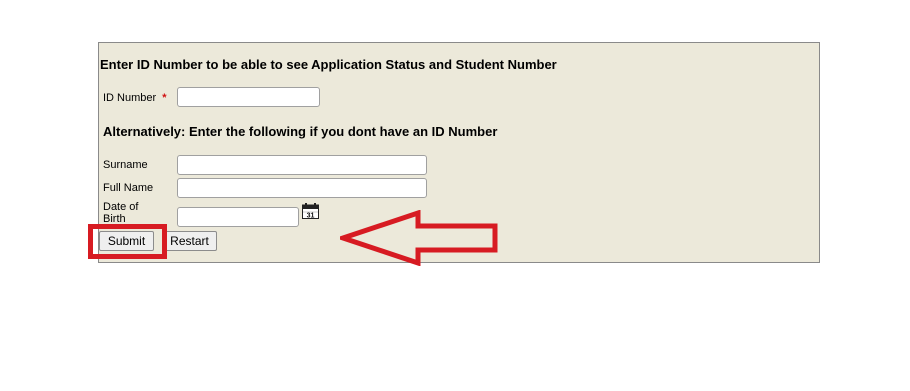  I want to click on submit-highlight-box, so click(127, 241).